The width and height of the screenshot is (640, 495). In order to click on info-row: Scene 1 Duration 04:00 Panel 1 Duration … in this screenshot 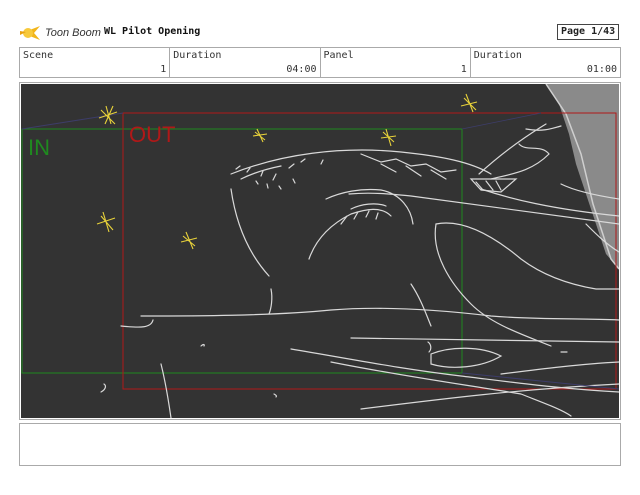, I will do `click(320, 62)`.